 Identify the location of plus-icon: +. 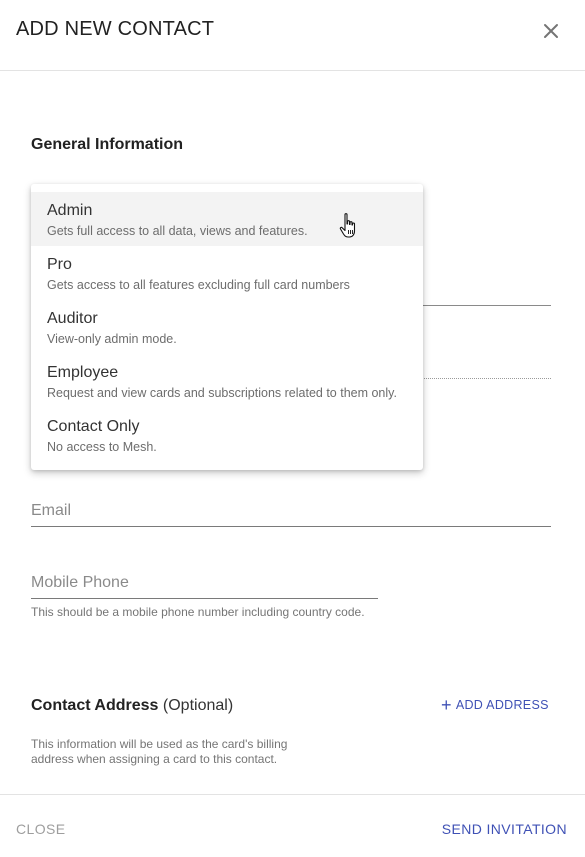
(446, 705).